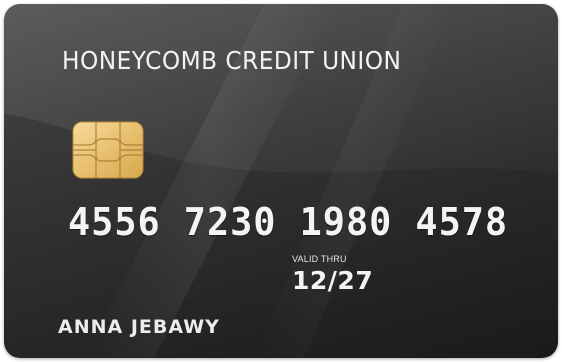  Describe the element at coordinates (333, 280) in the screenshot. I see `expiry-date: 12/27` at that location.